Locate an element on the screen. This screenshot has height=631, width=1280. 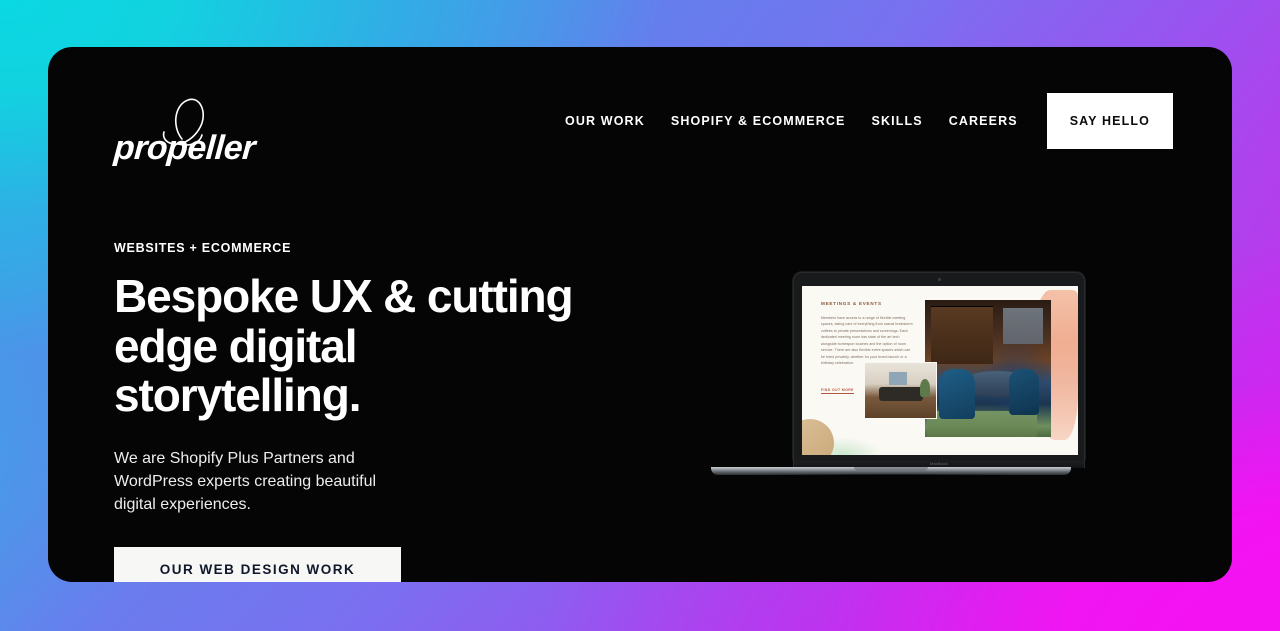
webcam-icon is located at coordinates (939, 279).